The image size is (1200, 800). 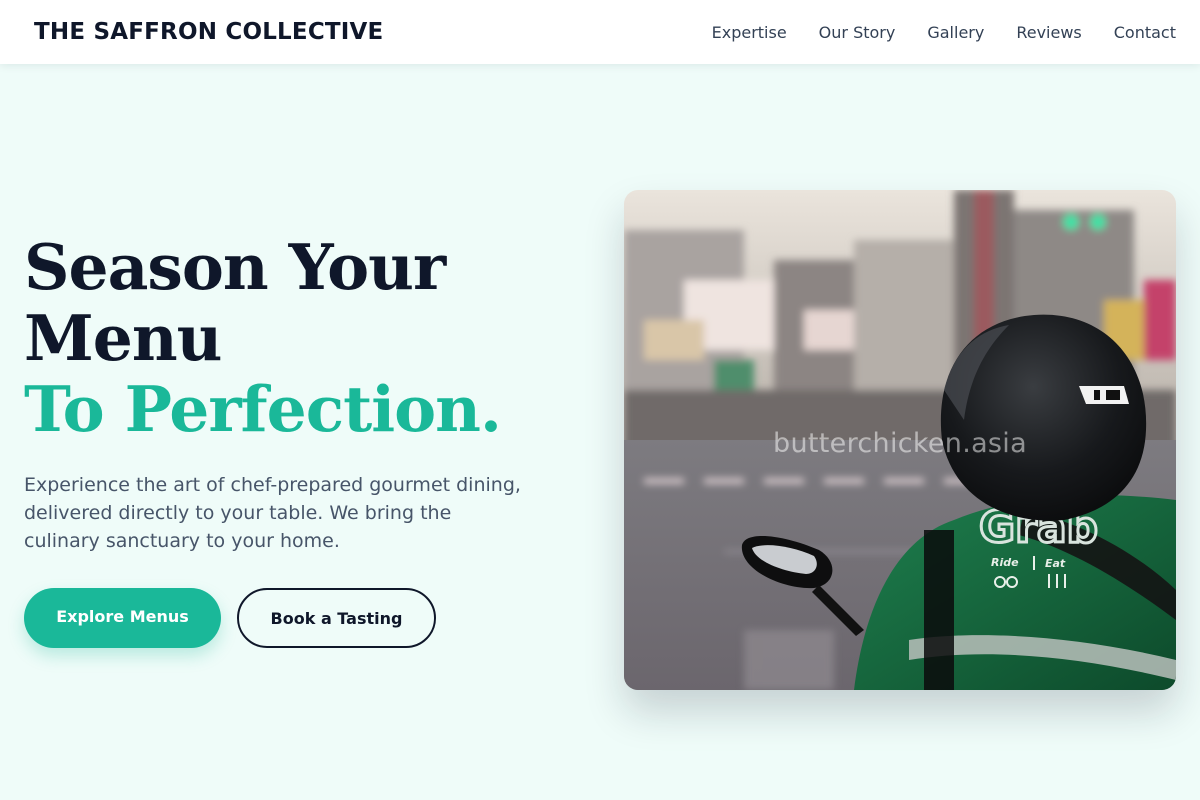 What do you see at coordinates (122, 618) in the screenshot?
I see `explore-menus-button: Explore Menus` at bounding box center [122, 618].